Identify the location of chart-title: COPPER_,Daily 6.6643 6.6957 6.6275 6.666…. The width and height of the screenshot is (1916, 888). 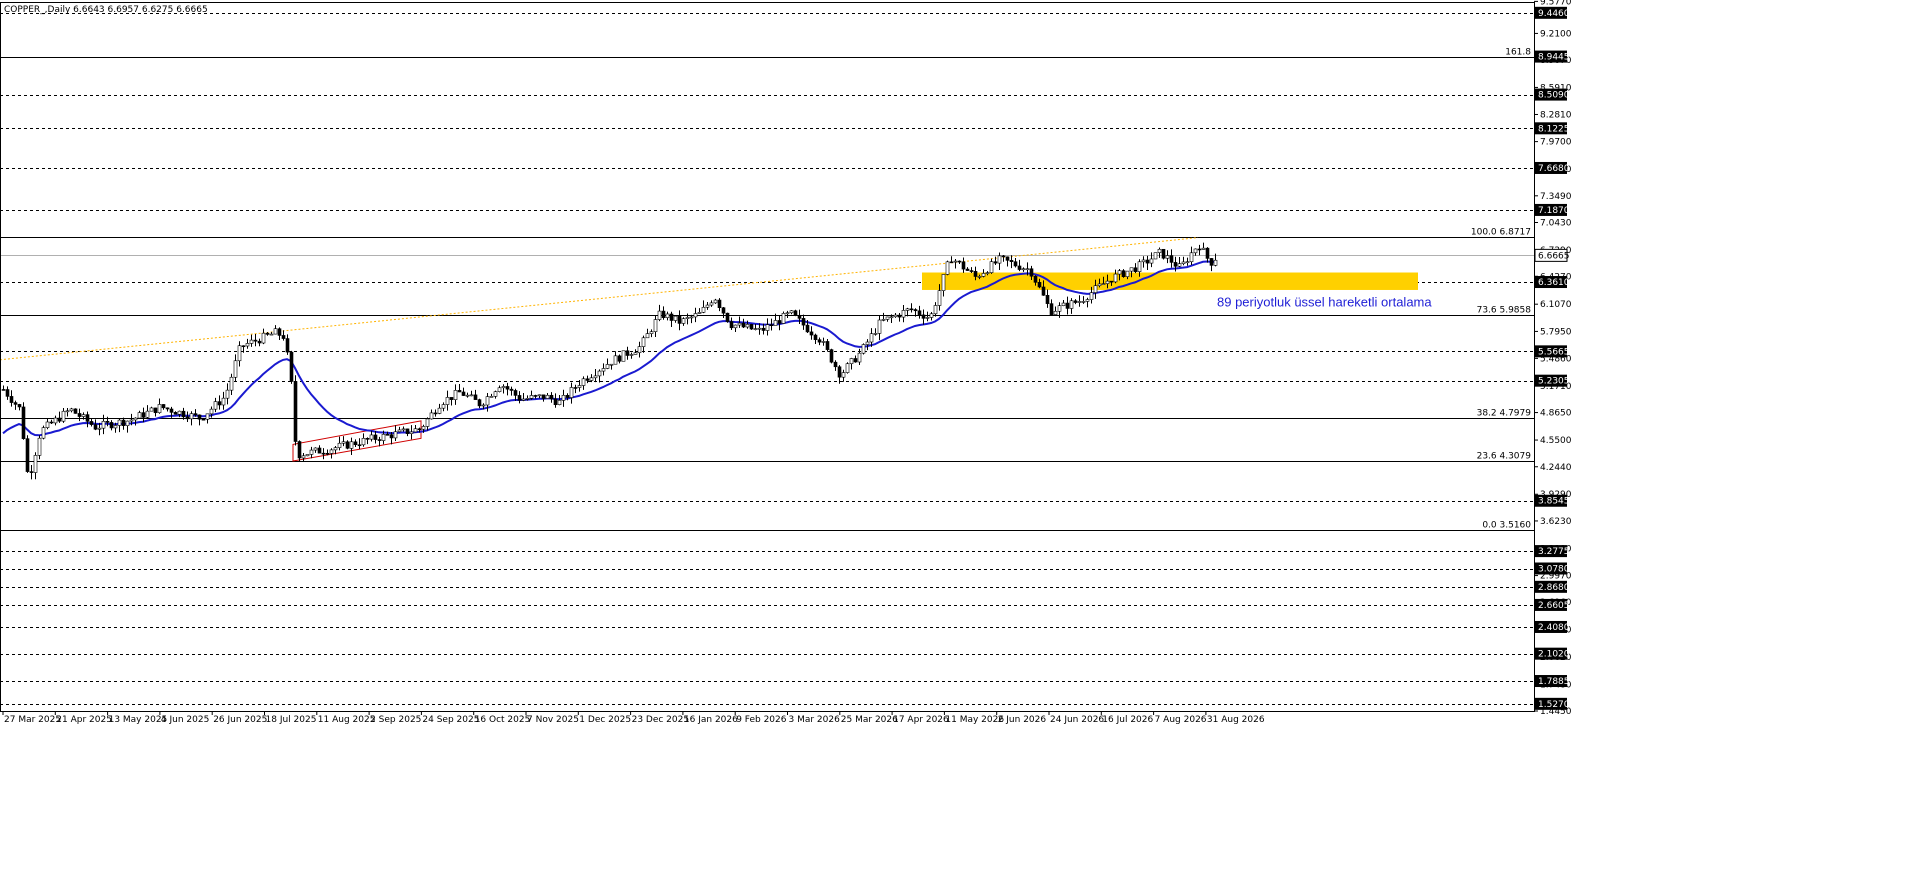
(106, 10).